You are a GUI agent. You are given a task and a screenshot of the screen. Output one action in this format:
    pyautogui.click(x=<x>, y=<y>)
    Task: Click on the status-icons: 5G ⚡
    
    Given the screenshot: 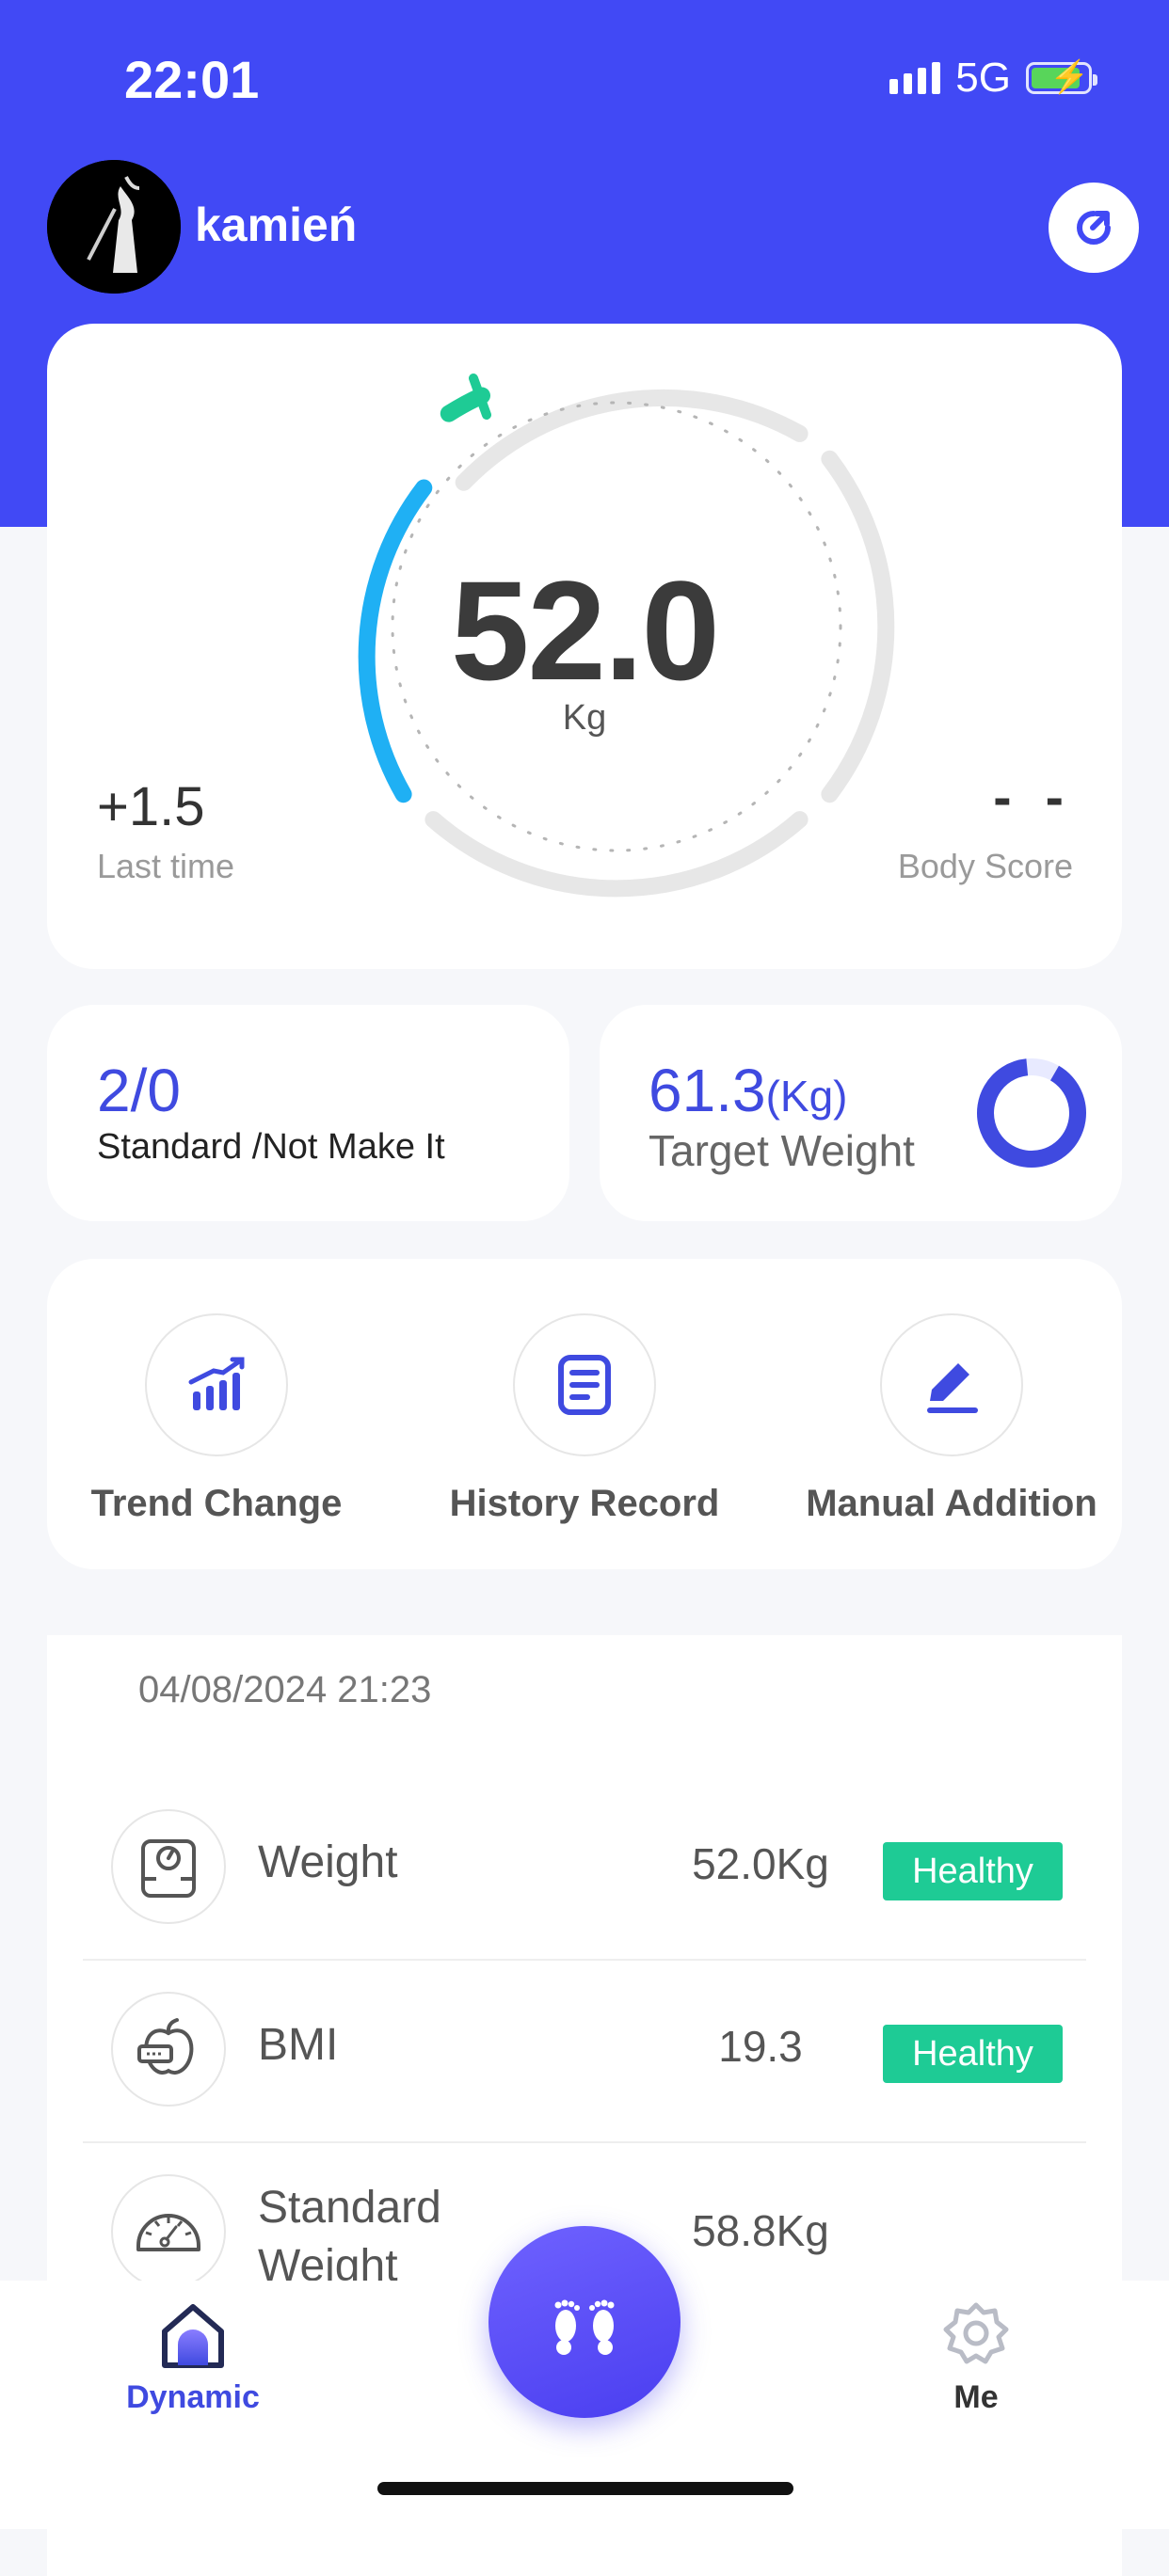 What is the action you would take?
    pyautogui.click(x=993, y=78)
    